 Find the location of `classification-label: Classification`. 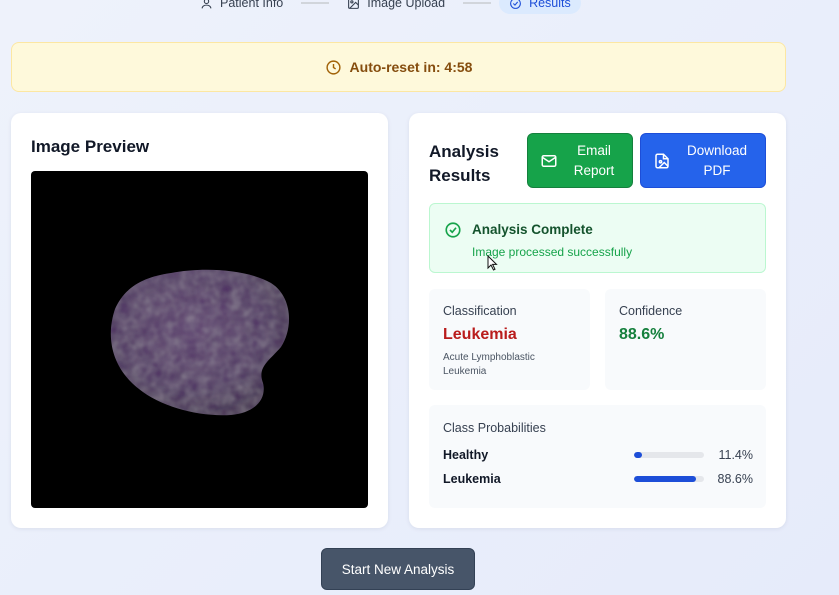

classification-label: Classification is located at coordinates (480, 311).